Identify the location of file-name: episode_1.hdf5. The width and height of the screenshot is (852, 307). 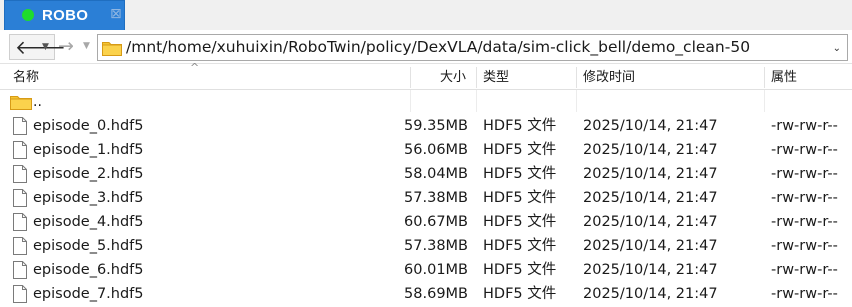
(88, 150).